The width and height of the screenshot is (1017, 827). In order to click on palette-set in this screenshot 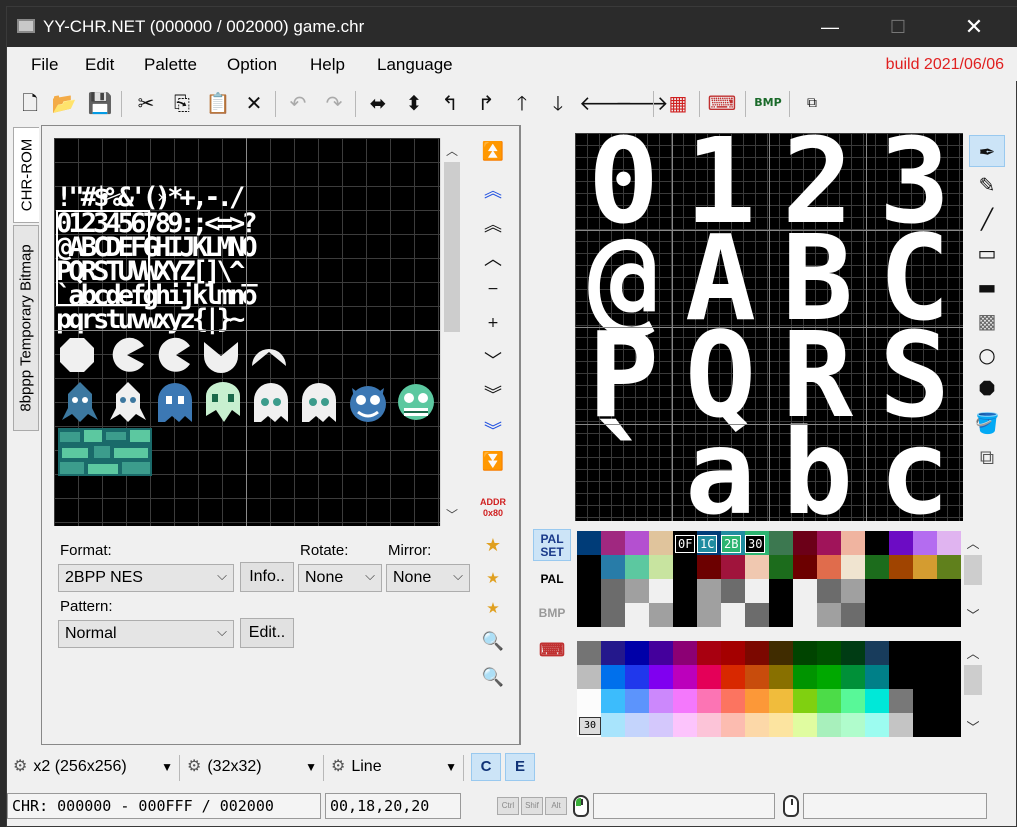, I will do `click(769, 579)`.